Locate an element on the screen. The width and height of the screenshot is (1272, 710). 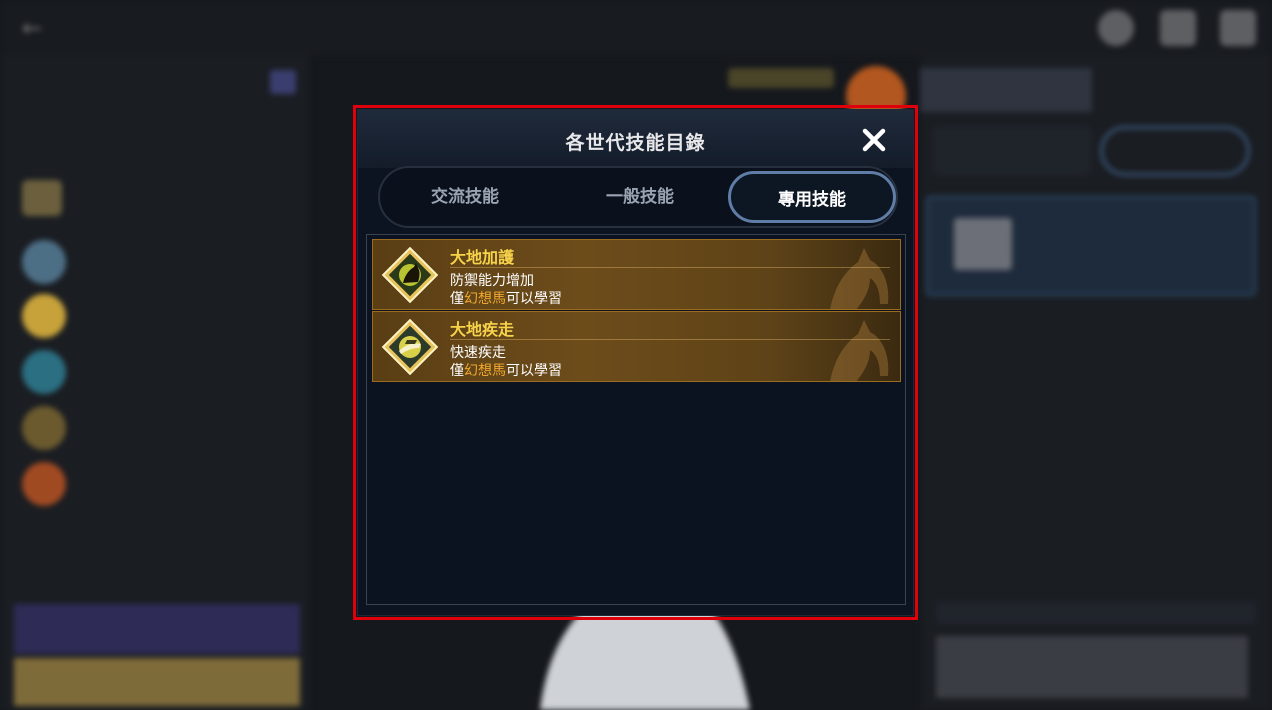
bg-filter-icon is located at coordinates (283, 82).